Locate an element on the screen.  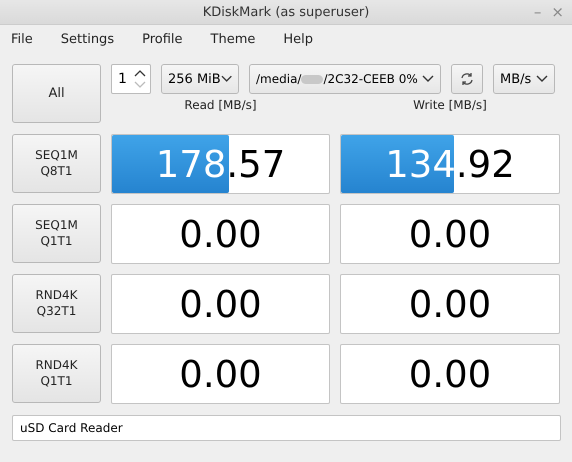
refresh-icon is located at coordinates (467, 79).